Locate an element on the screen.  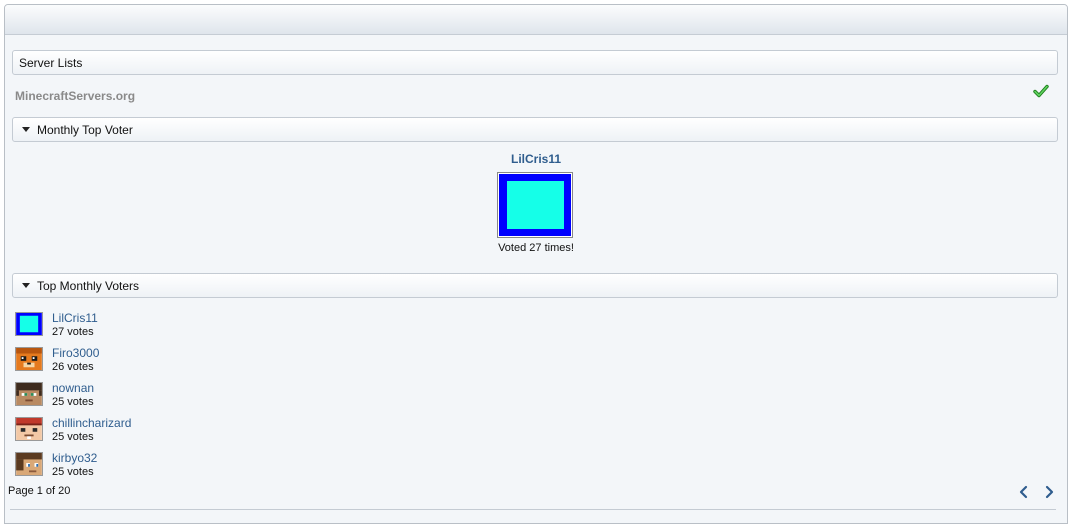
list-item: kirbyo32 25 votes is located at coordinates (165, 466).